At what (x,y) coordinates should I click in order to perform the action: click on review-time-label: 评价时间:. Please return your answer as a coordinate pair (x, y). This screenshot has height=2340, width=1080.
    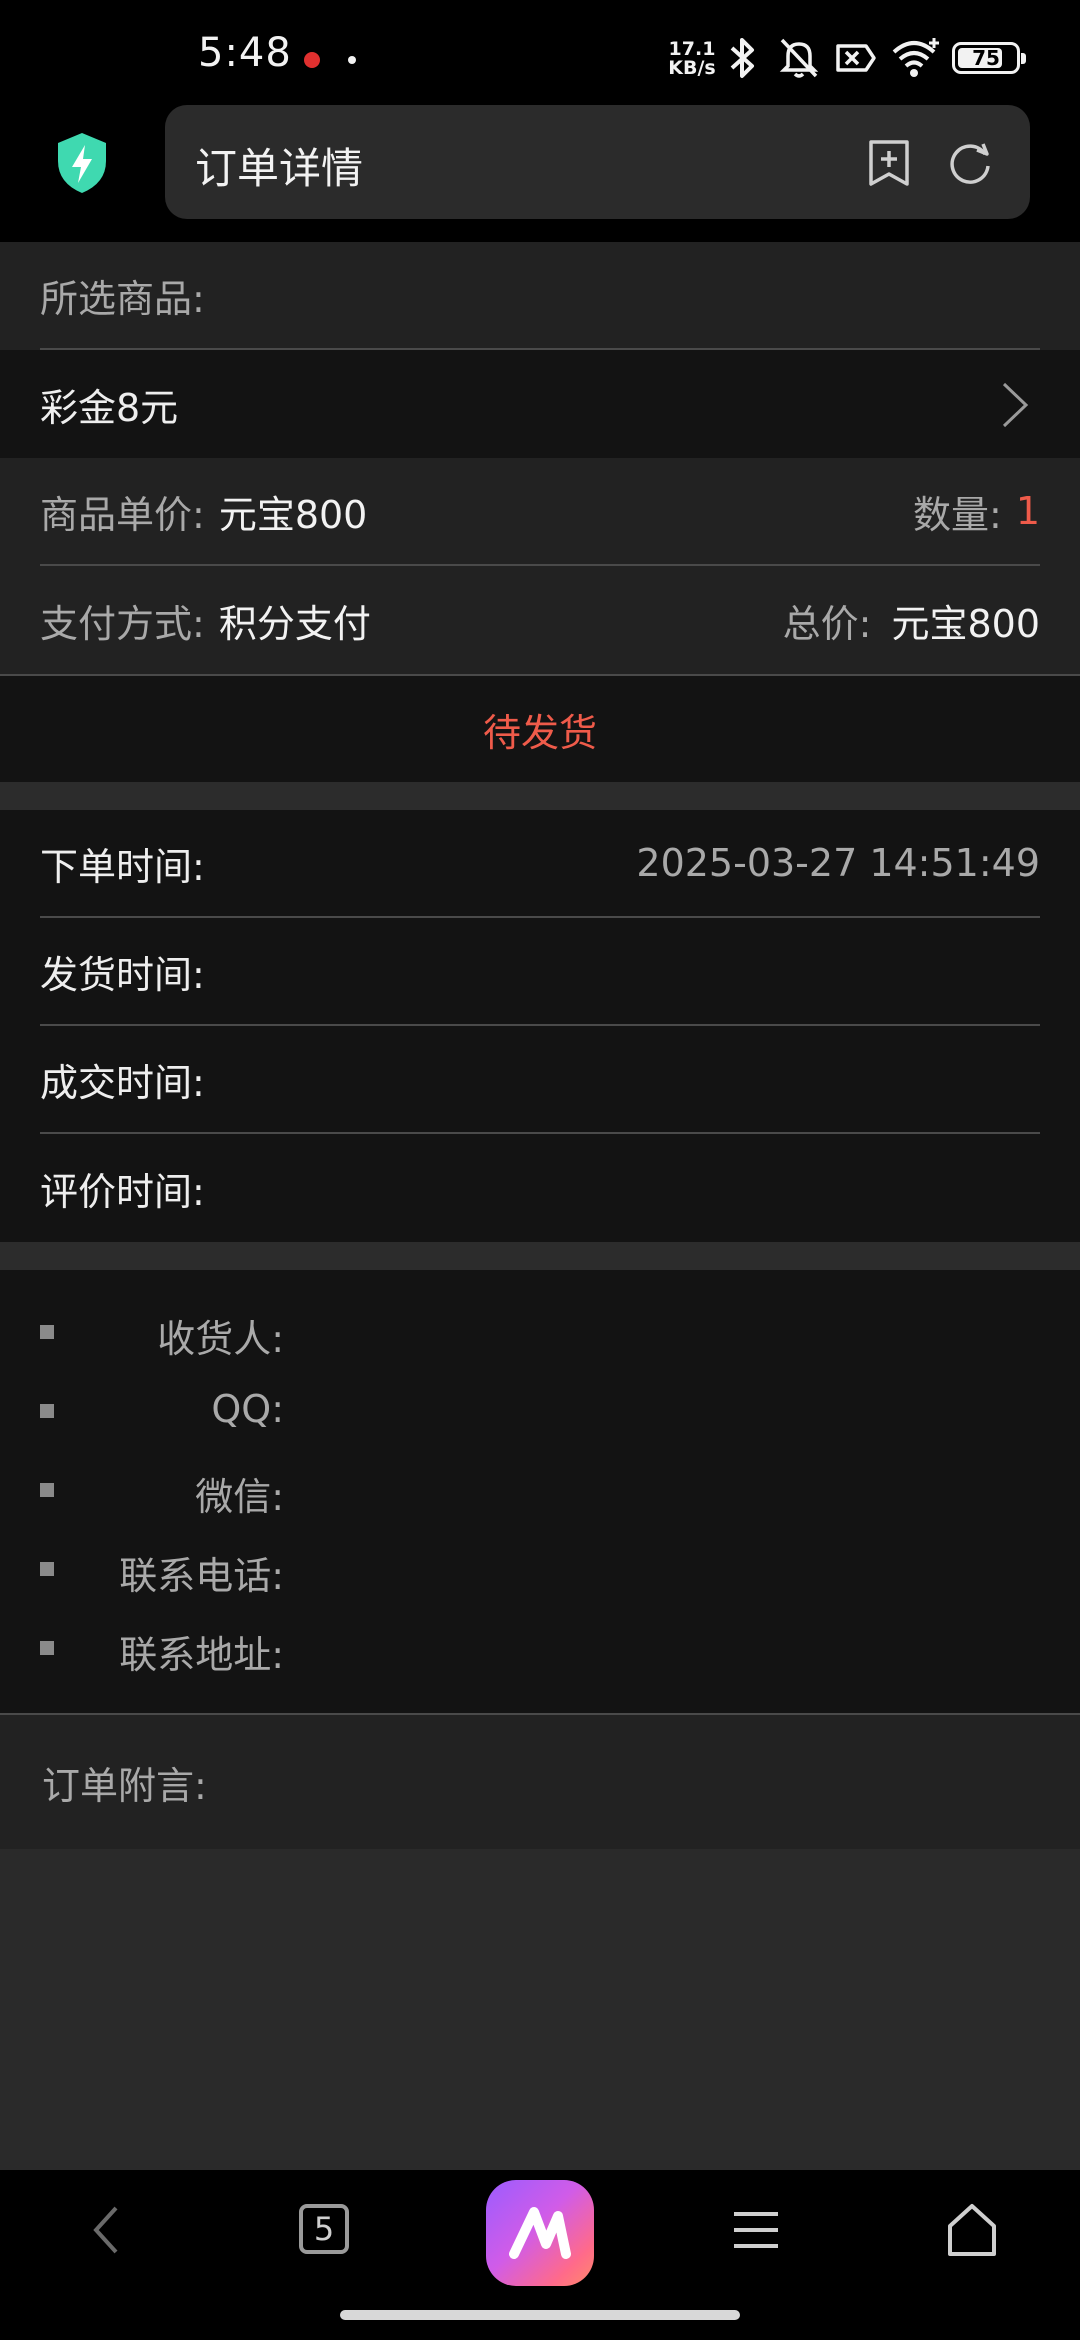
    Looking at the image, I should click on (122, 1191).